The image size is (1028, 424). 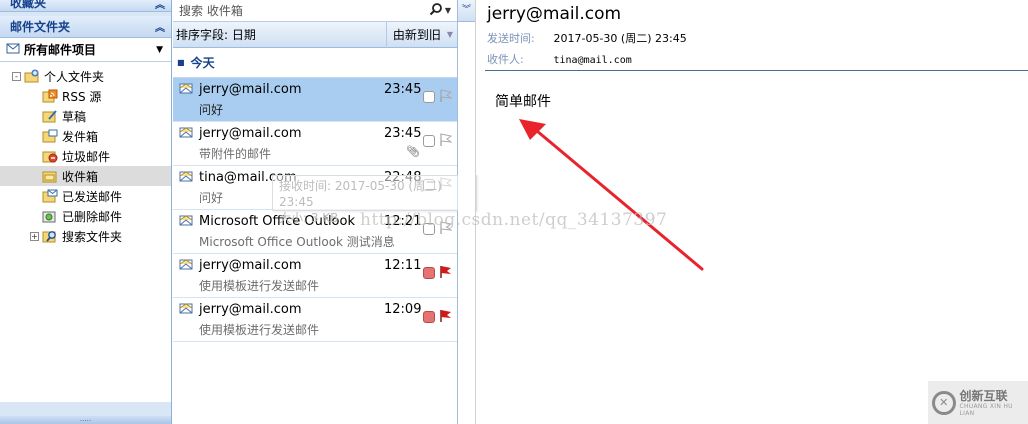 I want to click on inbox-icon, so click(x=50, y=176).